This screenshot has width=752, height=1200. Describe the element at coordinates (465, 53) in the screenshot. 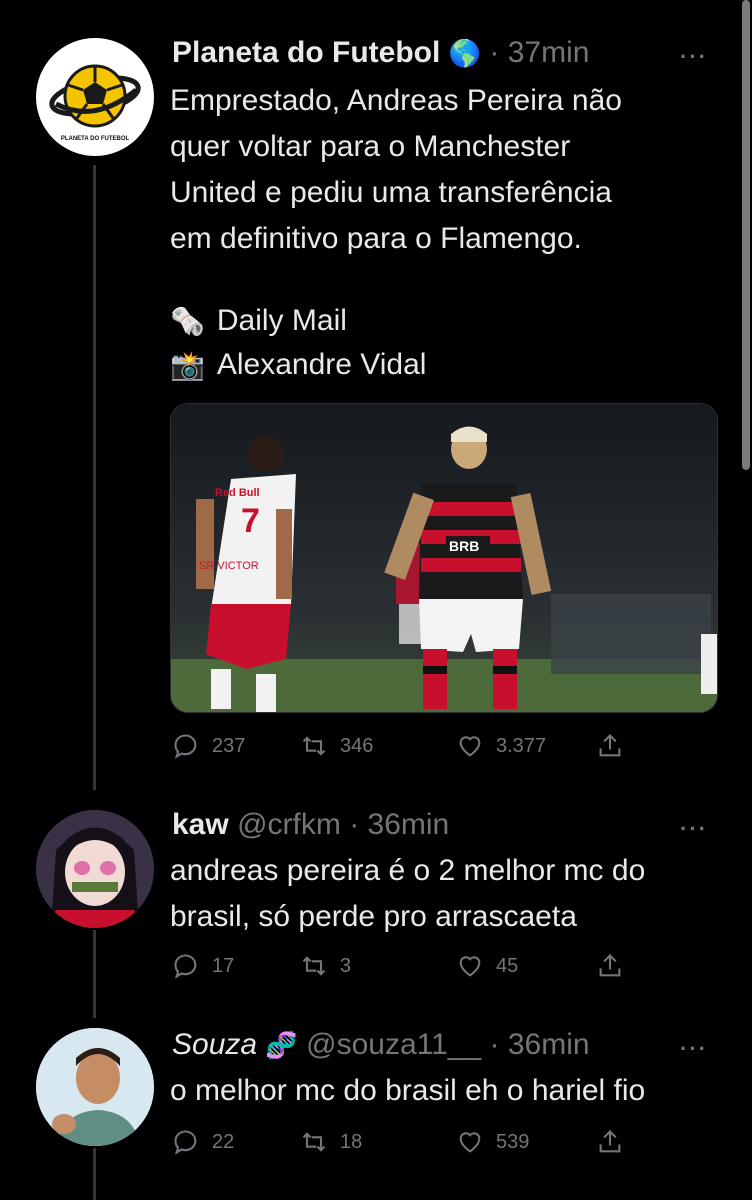

I see `globe-badge-icon: 🌎` at that location.